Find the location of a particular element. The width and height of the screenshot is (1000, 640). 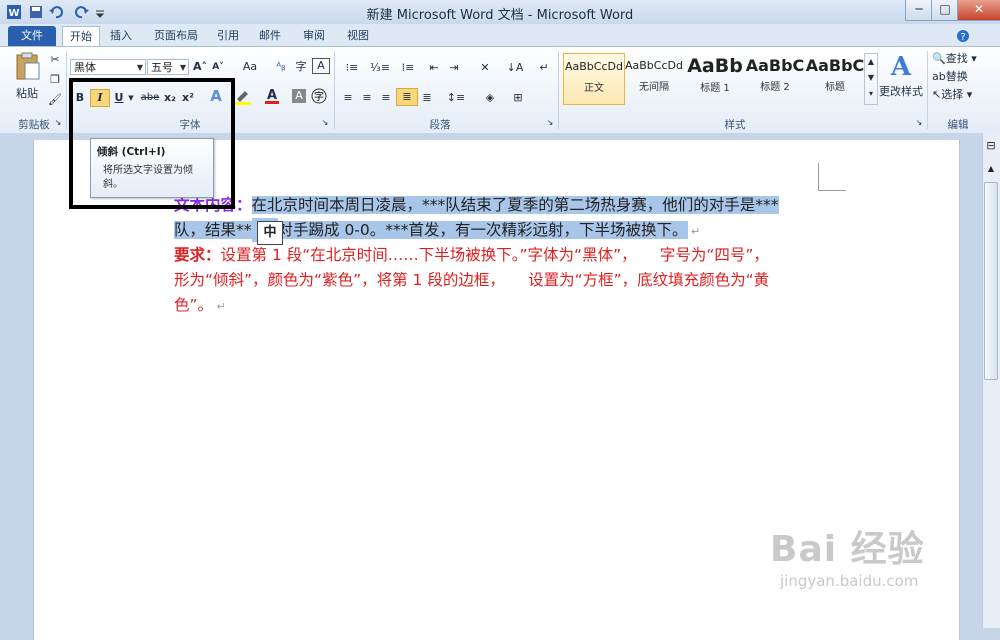

font-color-icon: A is located at coordinates (272, 99).